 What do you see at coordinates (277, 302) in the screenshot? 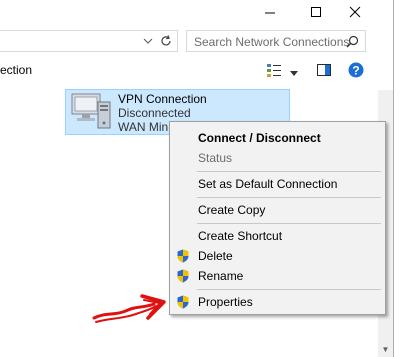
I see `menu-item-properties: Properties` at bounding box center [277, 302].